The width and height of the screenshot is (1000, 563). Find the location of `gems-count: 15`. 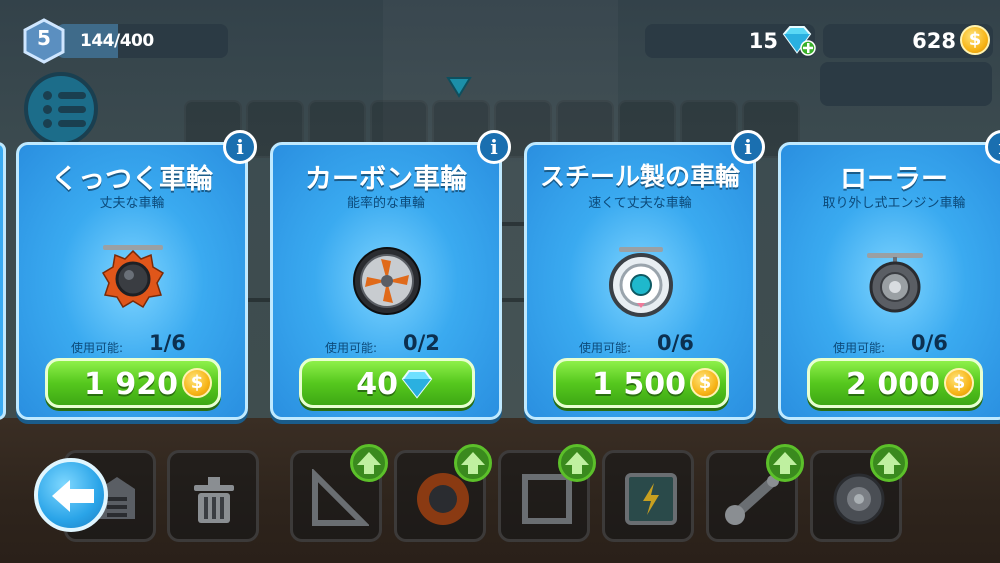

gems-count: 15 is located at coordinates (763, 41).